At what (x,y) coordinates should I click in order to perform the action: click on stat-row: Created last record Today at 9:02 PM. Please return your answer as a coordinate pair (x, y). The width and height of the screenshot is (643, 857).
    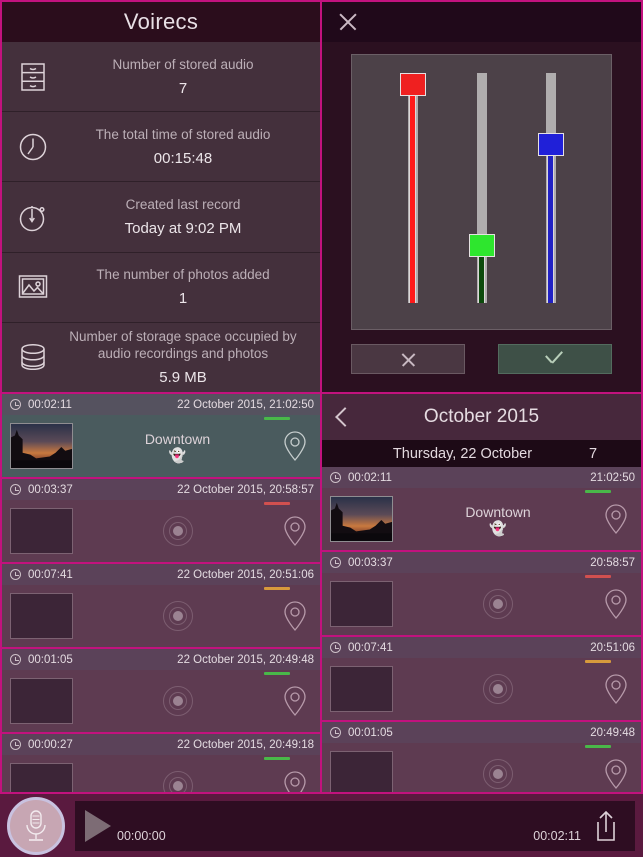
    Looking at the image, I should click on (161, 217).